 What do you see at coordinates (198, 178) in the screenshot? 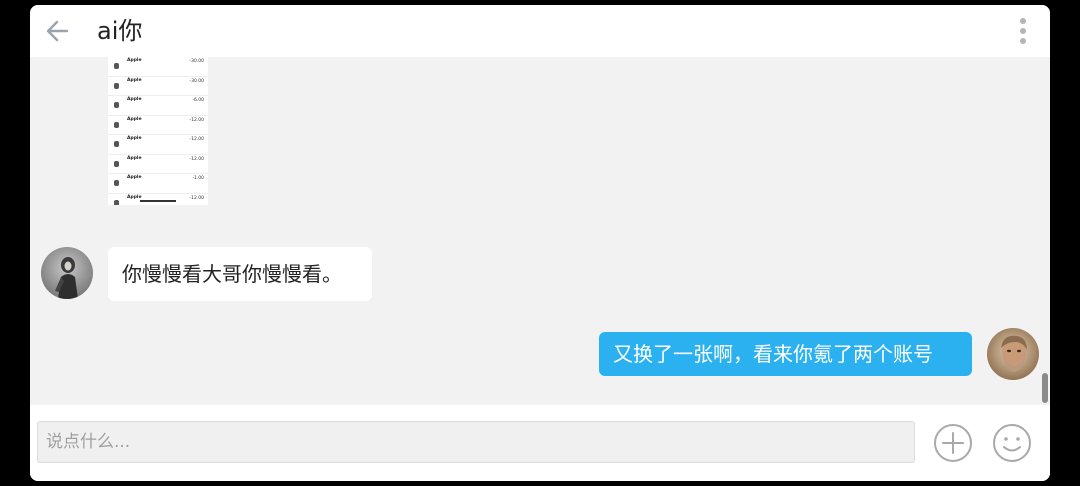
I see `receipt-amount: -1.00` at bounding box center [198, 178].